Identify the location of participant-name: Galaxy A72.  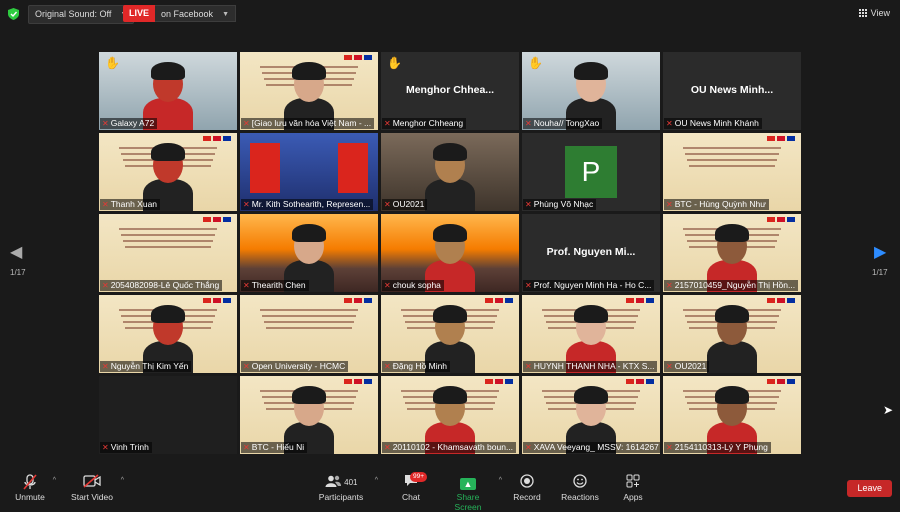
(132, 123).